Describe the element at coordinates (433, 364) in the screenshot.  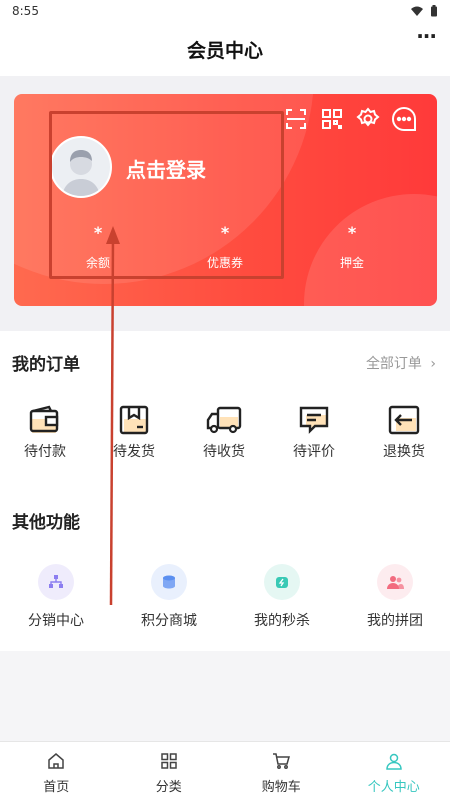
I see `chevron-right-icon: ›` at that location.